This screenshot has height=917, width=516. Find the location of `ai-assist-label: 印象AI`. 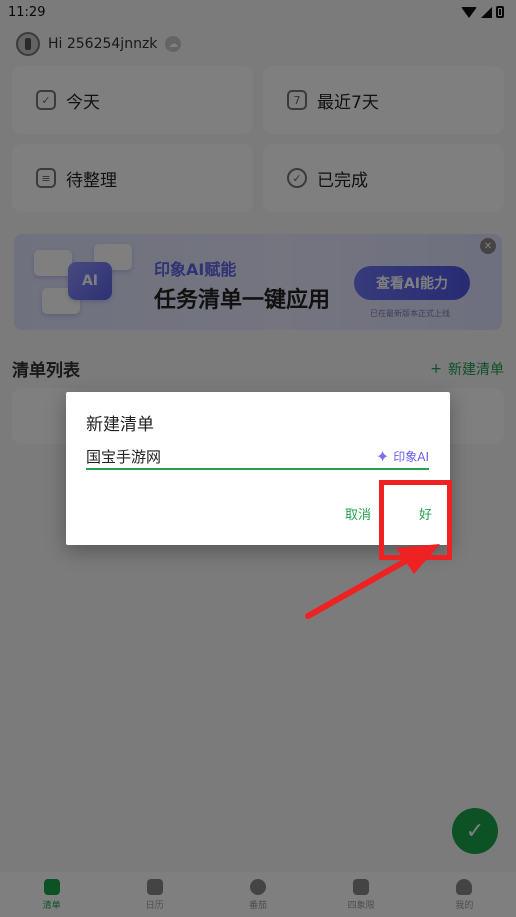

ai-assist-label: 印象AI is located at coordinates (411, 456).